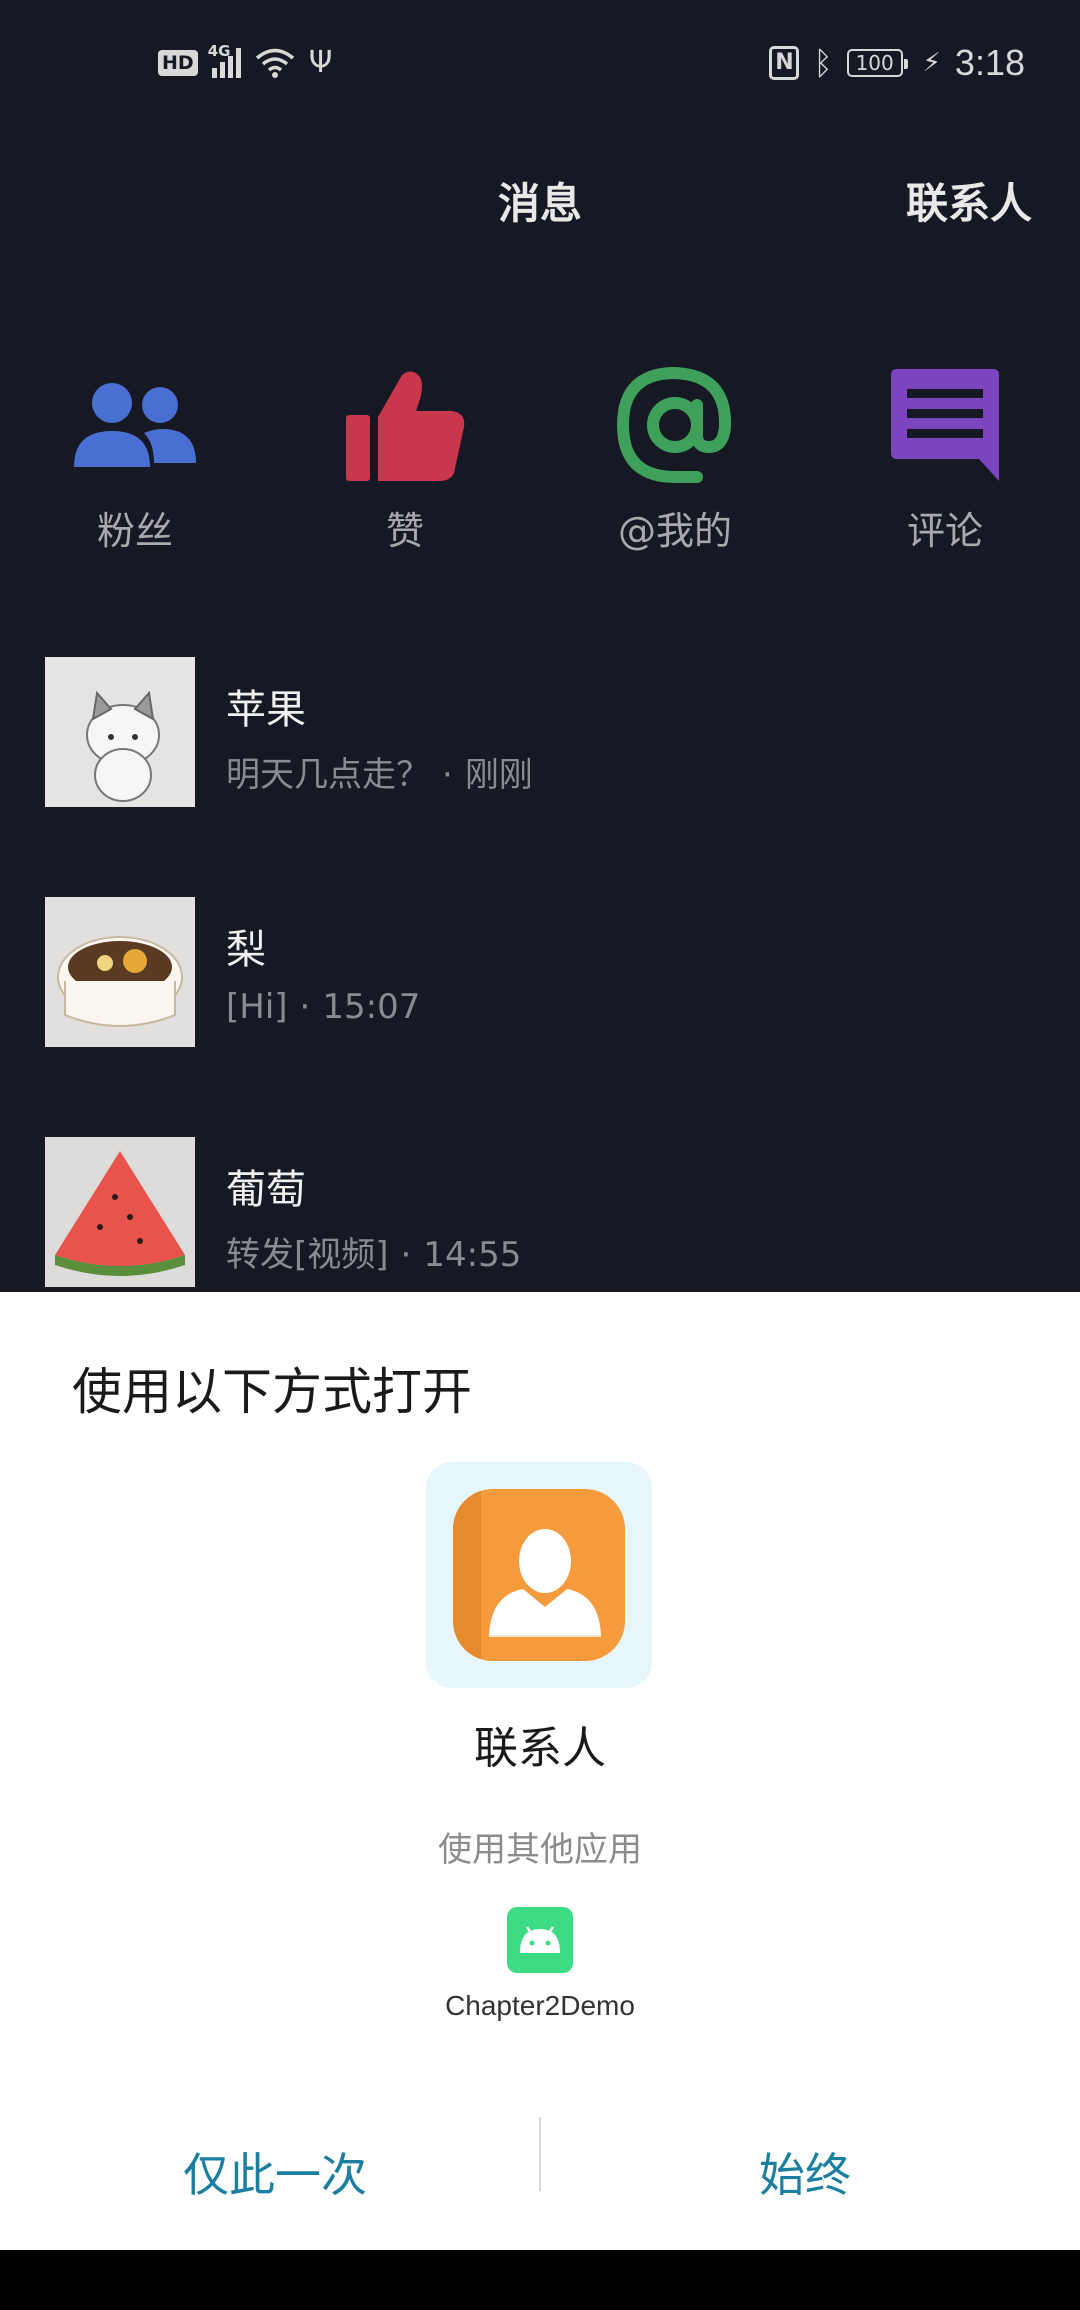  Describe the element at coordinates (178, 62) in the screenshot. I see `hd-badge: HD` at that location.